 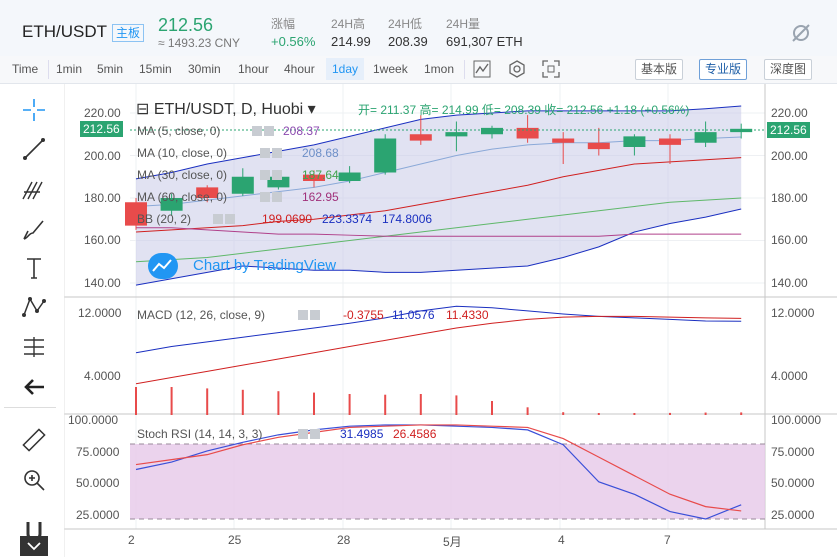 I want to click on tf-time: Time, so click(x=25, y=69).